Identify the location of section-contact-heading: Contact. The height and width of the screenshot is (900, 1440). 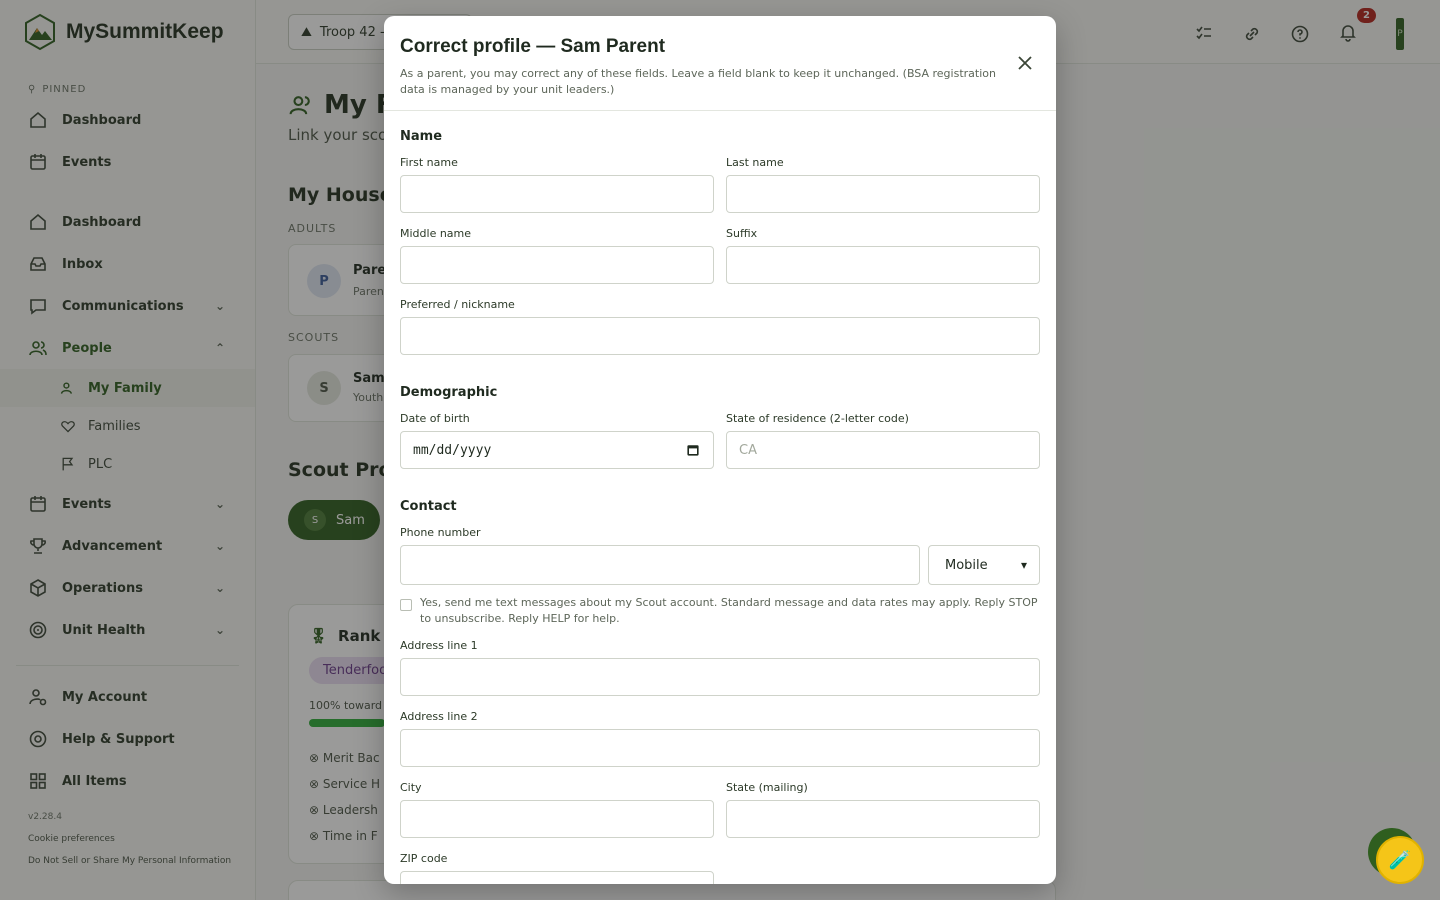
(428, 506).